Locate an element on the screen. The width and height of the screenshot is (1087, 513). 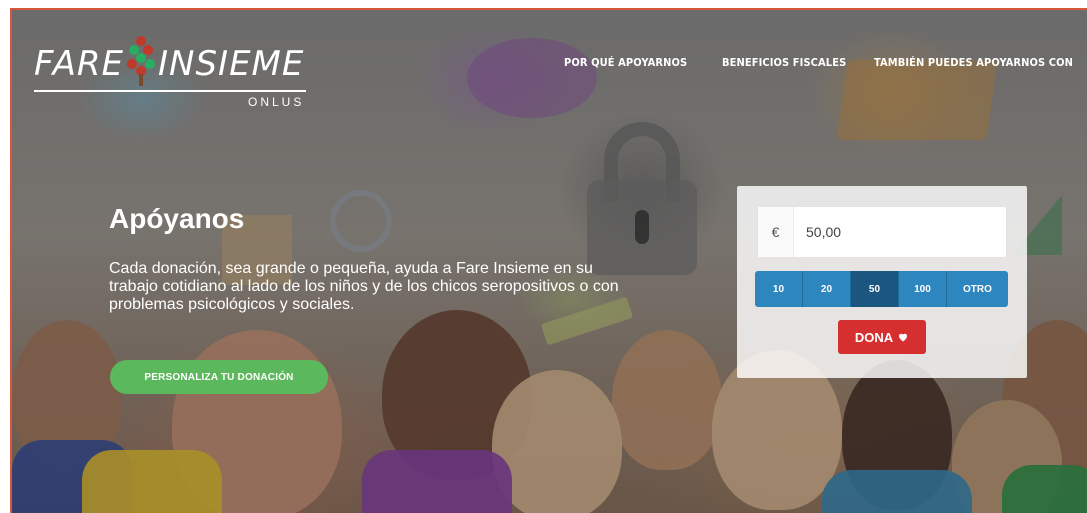
logo-text-right: INSIEME is located at coordinates (231, 64).